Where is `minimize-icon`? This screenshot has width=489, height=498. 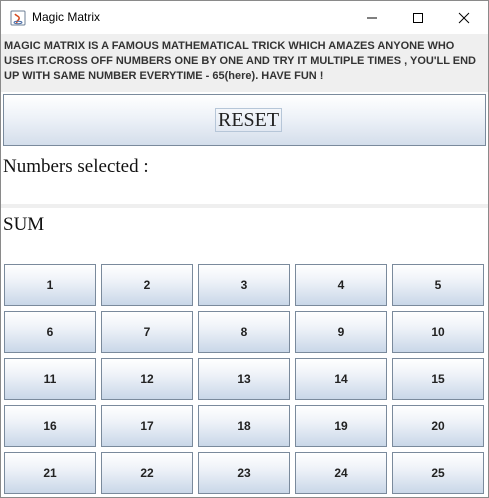
minimize-icon is located at coordinates (372, 17).